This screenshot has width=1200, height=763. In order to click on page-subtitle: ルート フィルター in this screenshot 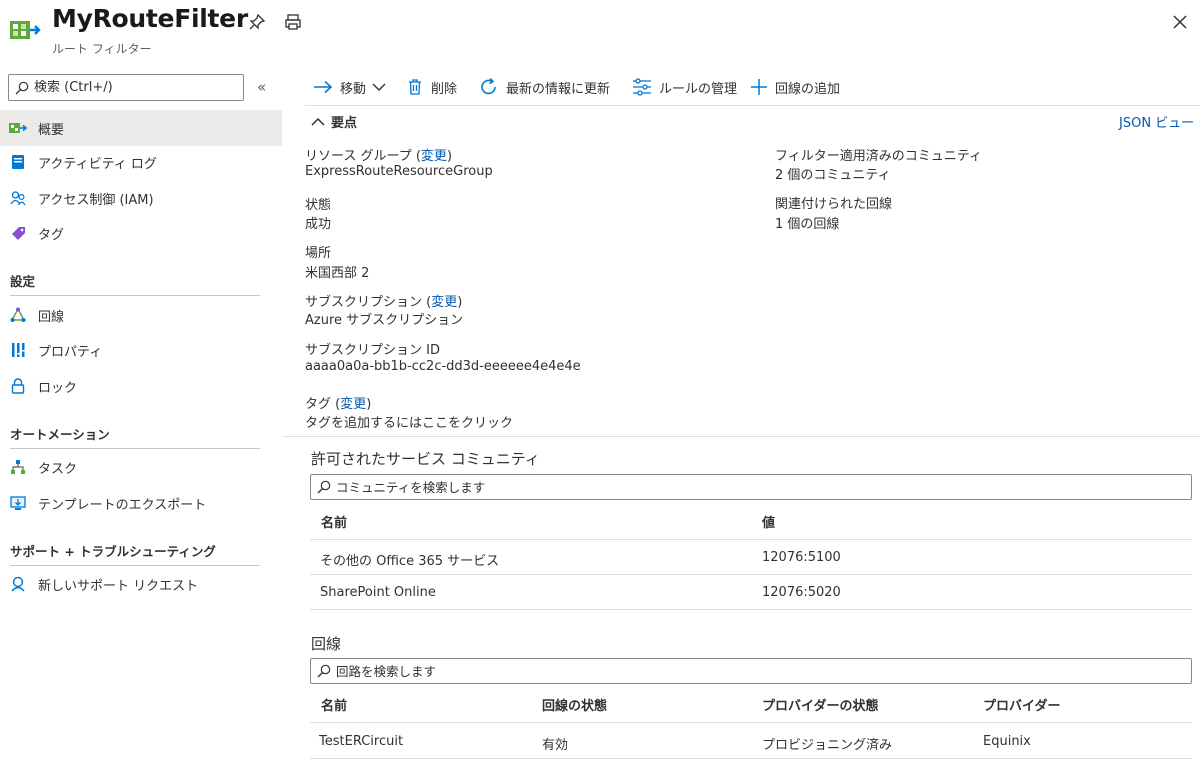, I will do `click(102, 49)`.